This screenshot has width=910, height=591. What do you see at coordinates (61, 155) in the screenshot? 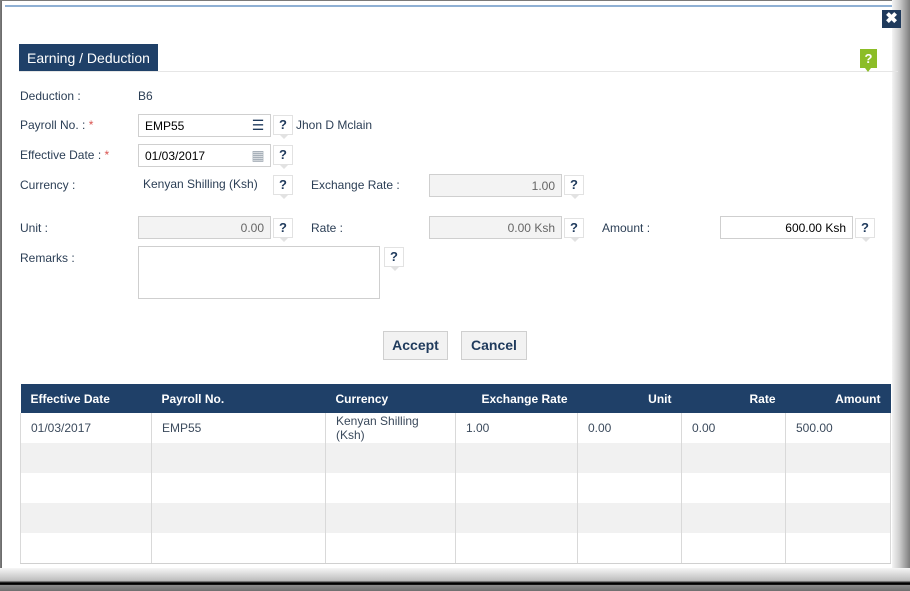
I see `effective-date-label-text: Effective Date :` at bounding box center [61, 155].